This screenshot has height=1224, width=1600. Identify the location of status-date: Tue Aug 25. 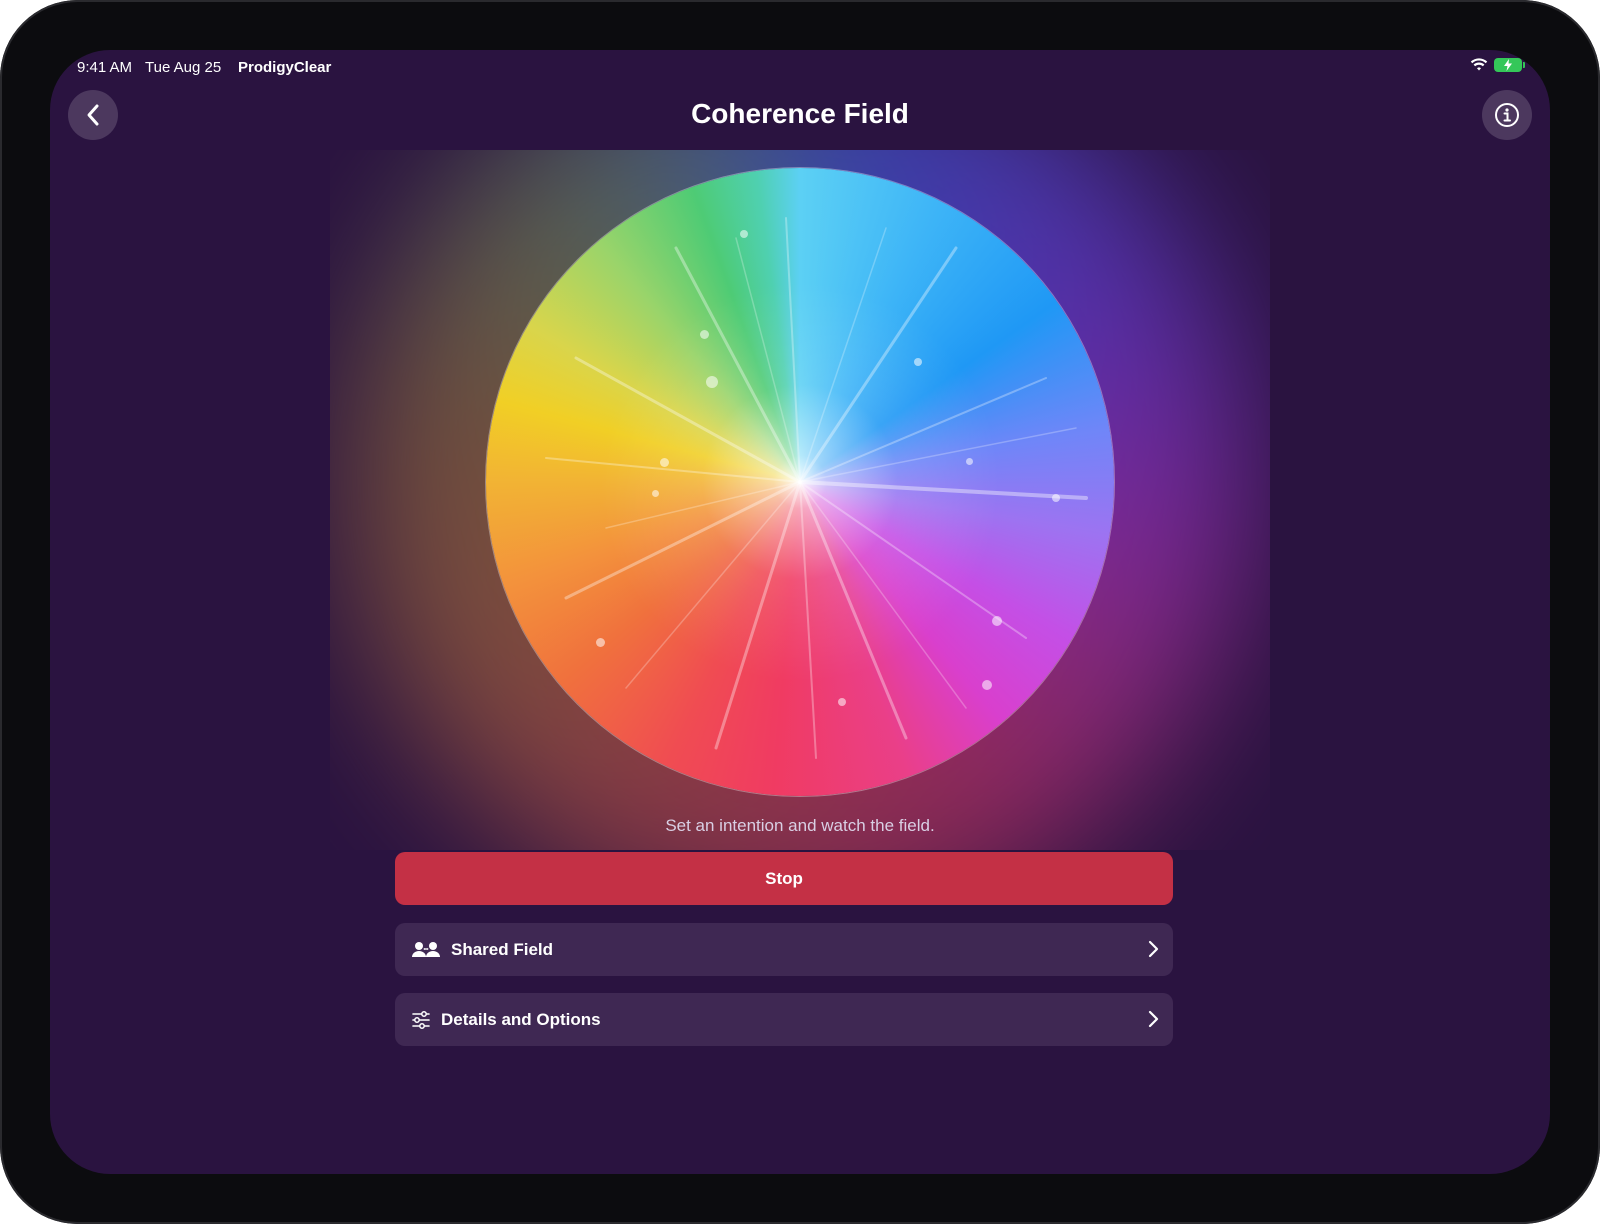
(183, 67).